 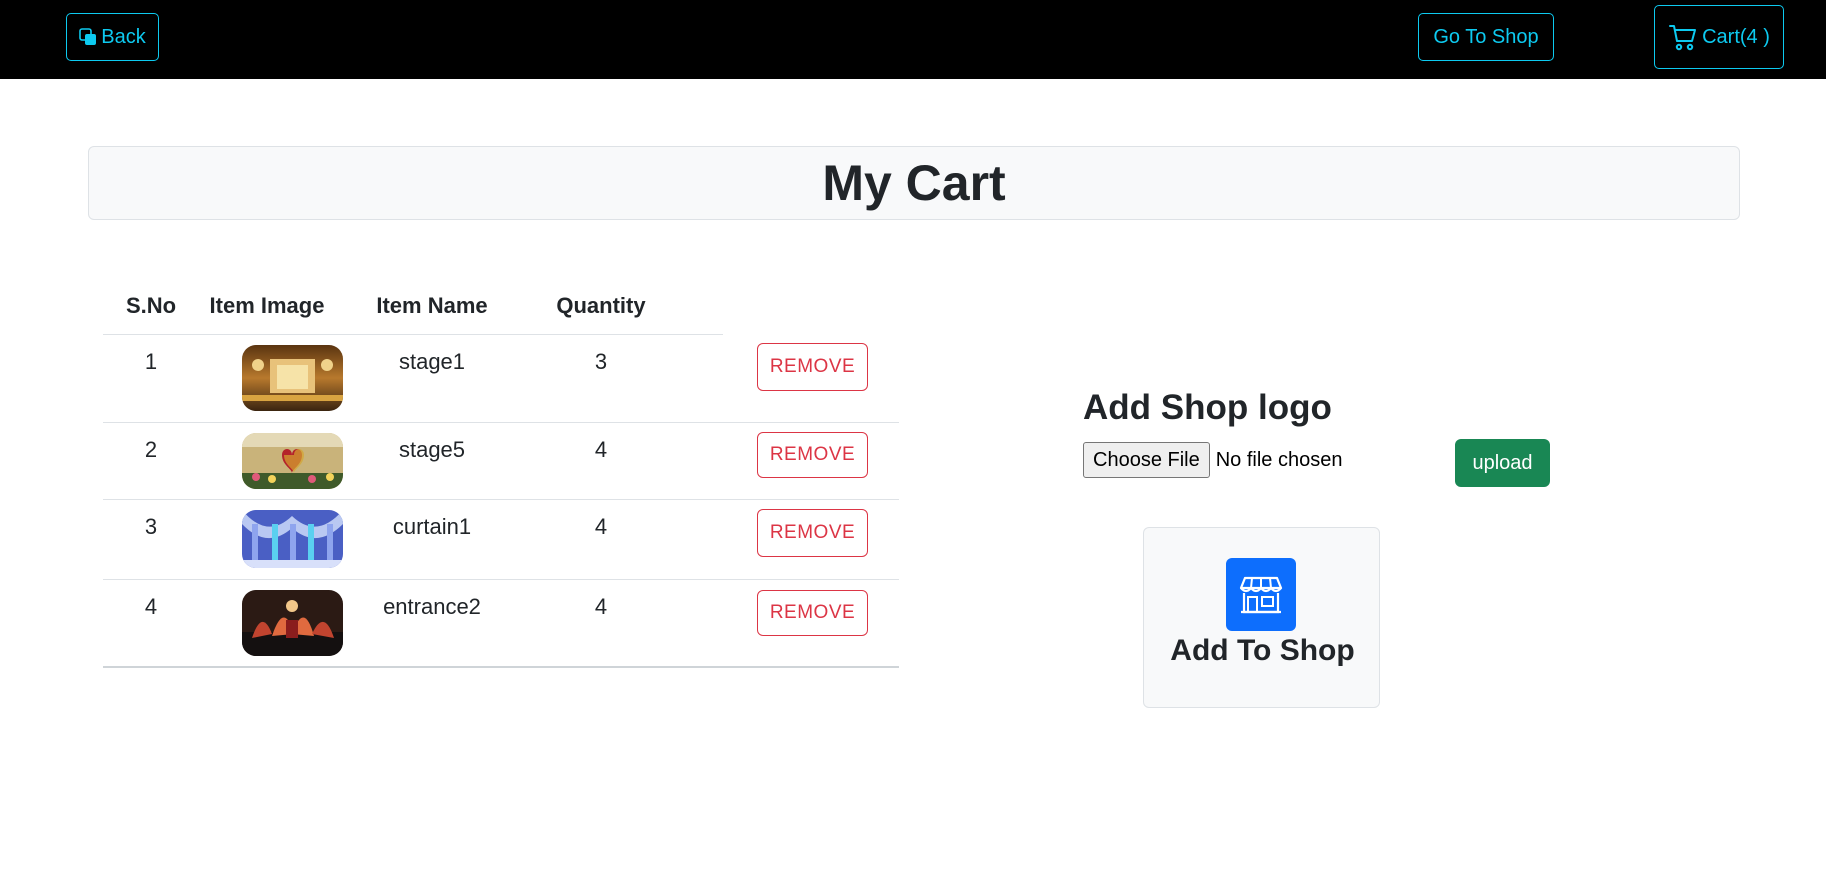 I want to click on file-status-text: No file chosen, so click(x=1279, y=459).